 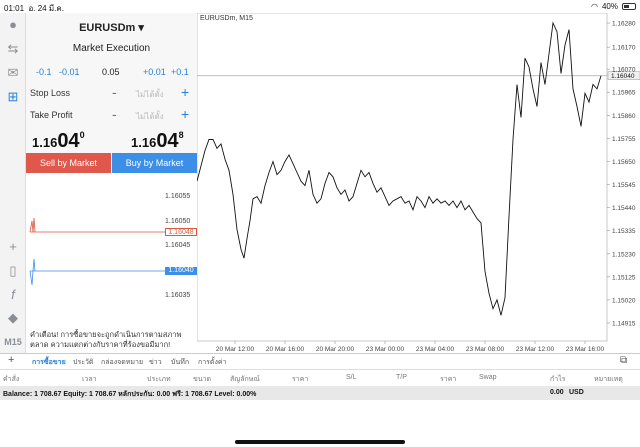 I want to click on y-tick-label: 1.15230, so click(x=624, y=254).